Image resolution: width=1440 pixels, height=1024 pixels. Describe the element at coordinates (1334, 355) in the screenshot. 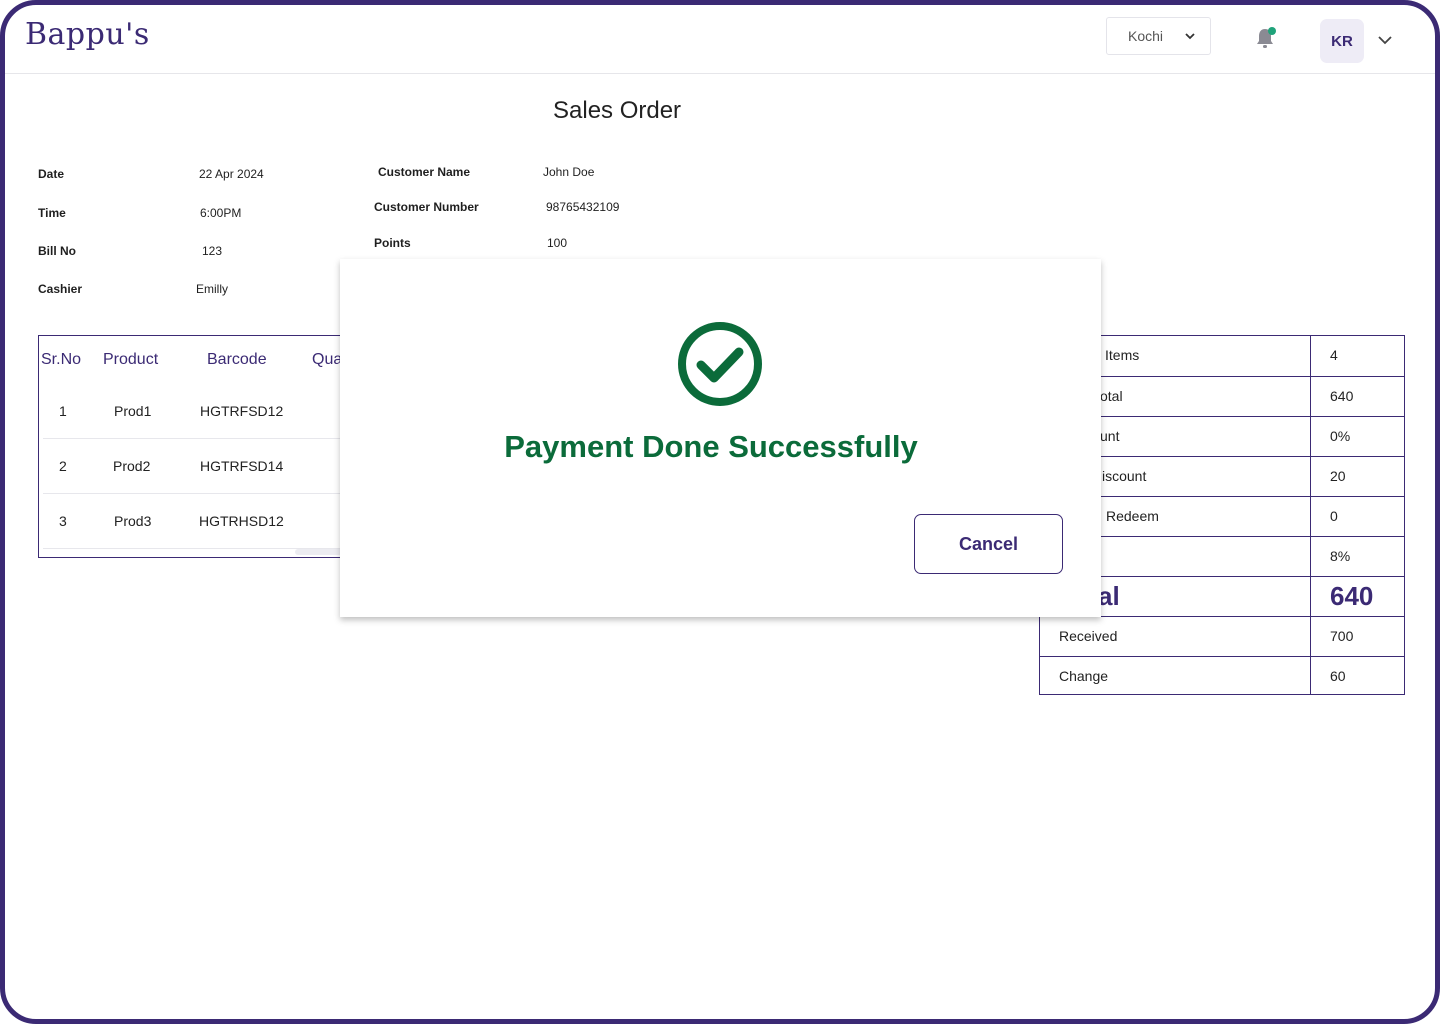

I see `summary-value: 4` at that location.